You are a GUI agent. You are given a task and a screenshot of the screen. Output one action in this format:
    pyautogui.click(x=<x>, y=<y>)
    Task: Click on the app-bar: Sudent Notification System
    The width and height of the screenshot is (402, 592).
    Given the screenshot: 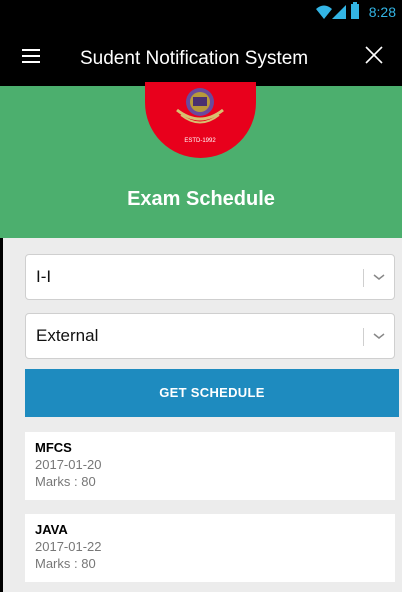 What is the action you would take?
    pyautogui.click(x=201, y=55)
    